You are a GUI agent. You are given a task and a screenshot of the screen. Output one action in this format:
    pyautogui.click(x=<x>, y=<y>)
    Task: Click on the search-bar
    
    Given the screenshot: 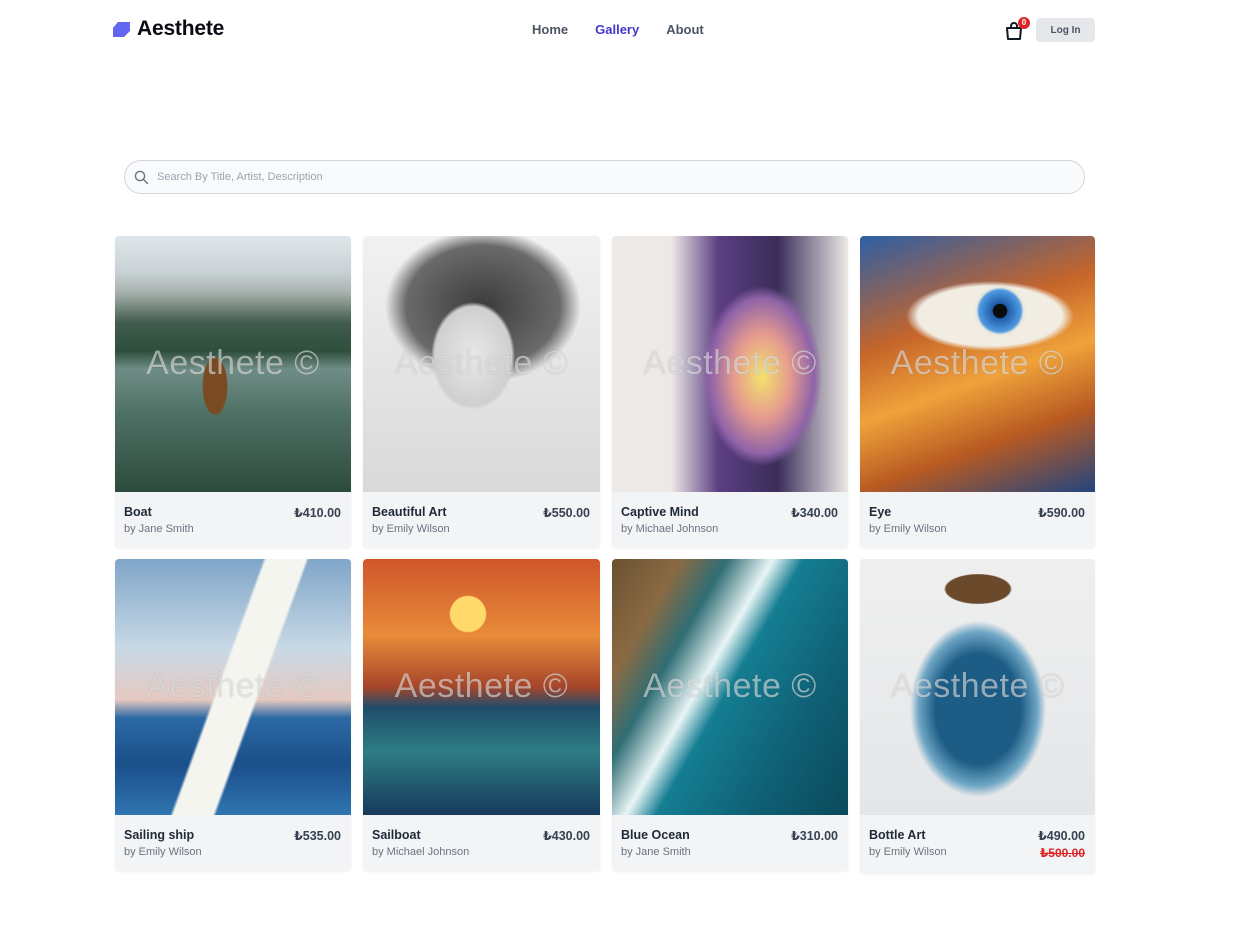 What is the action you would take?
    pyautogui.click(x=604, y=177)
    